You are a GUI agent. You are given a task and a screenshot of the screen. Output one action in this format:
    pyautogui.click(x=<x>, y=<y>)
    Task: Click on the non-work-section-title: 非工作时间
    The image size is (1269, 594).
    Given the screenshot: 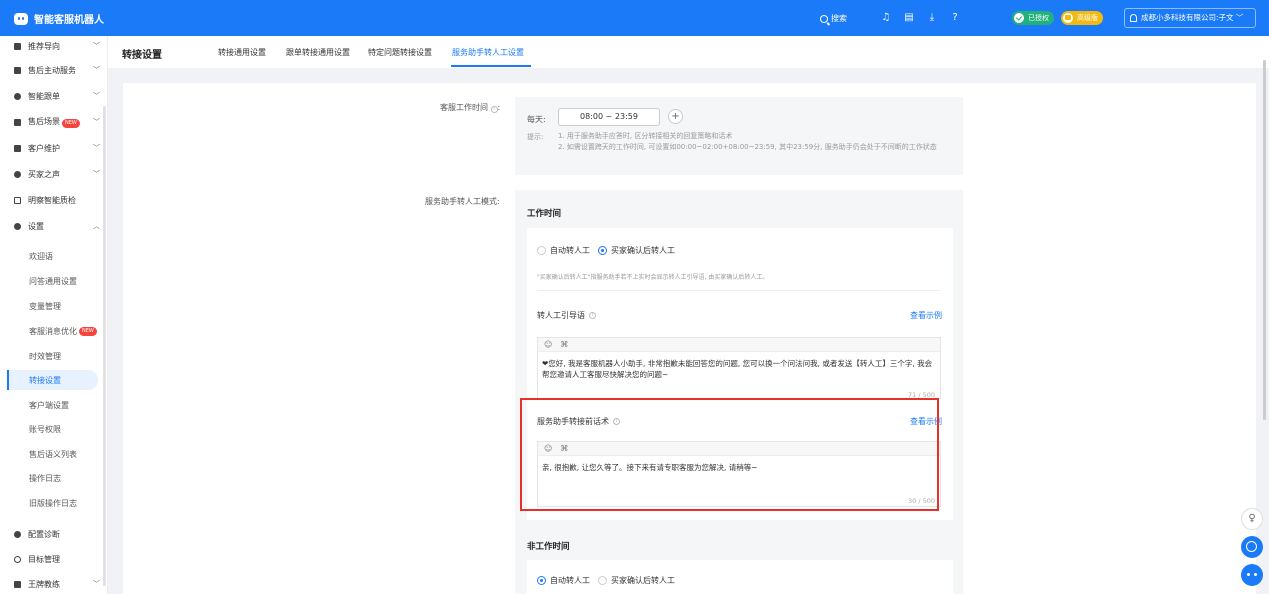 What is the action you would take?
    pyautogui.click(x=548, y=547)
    